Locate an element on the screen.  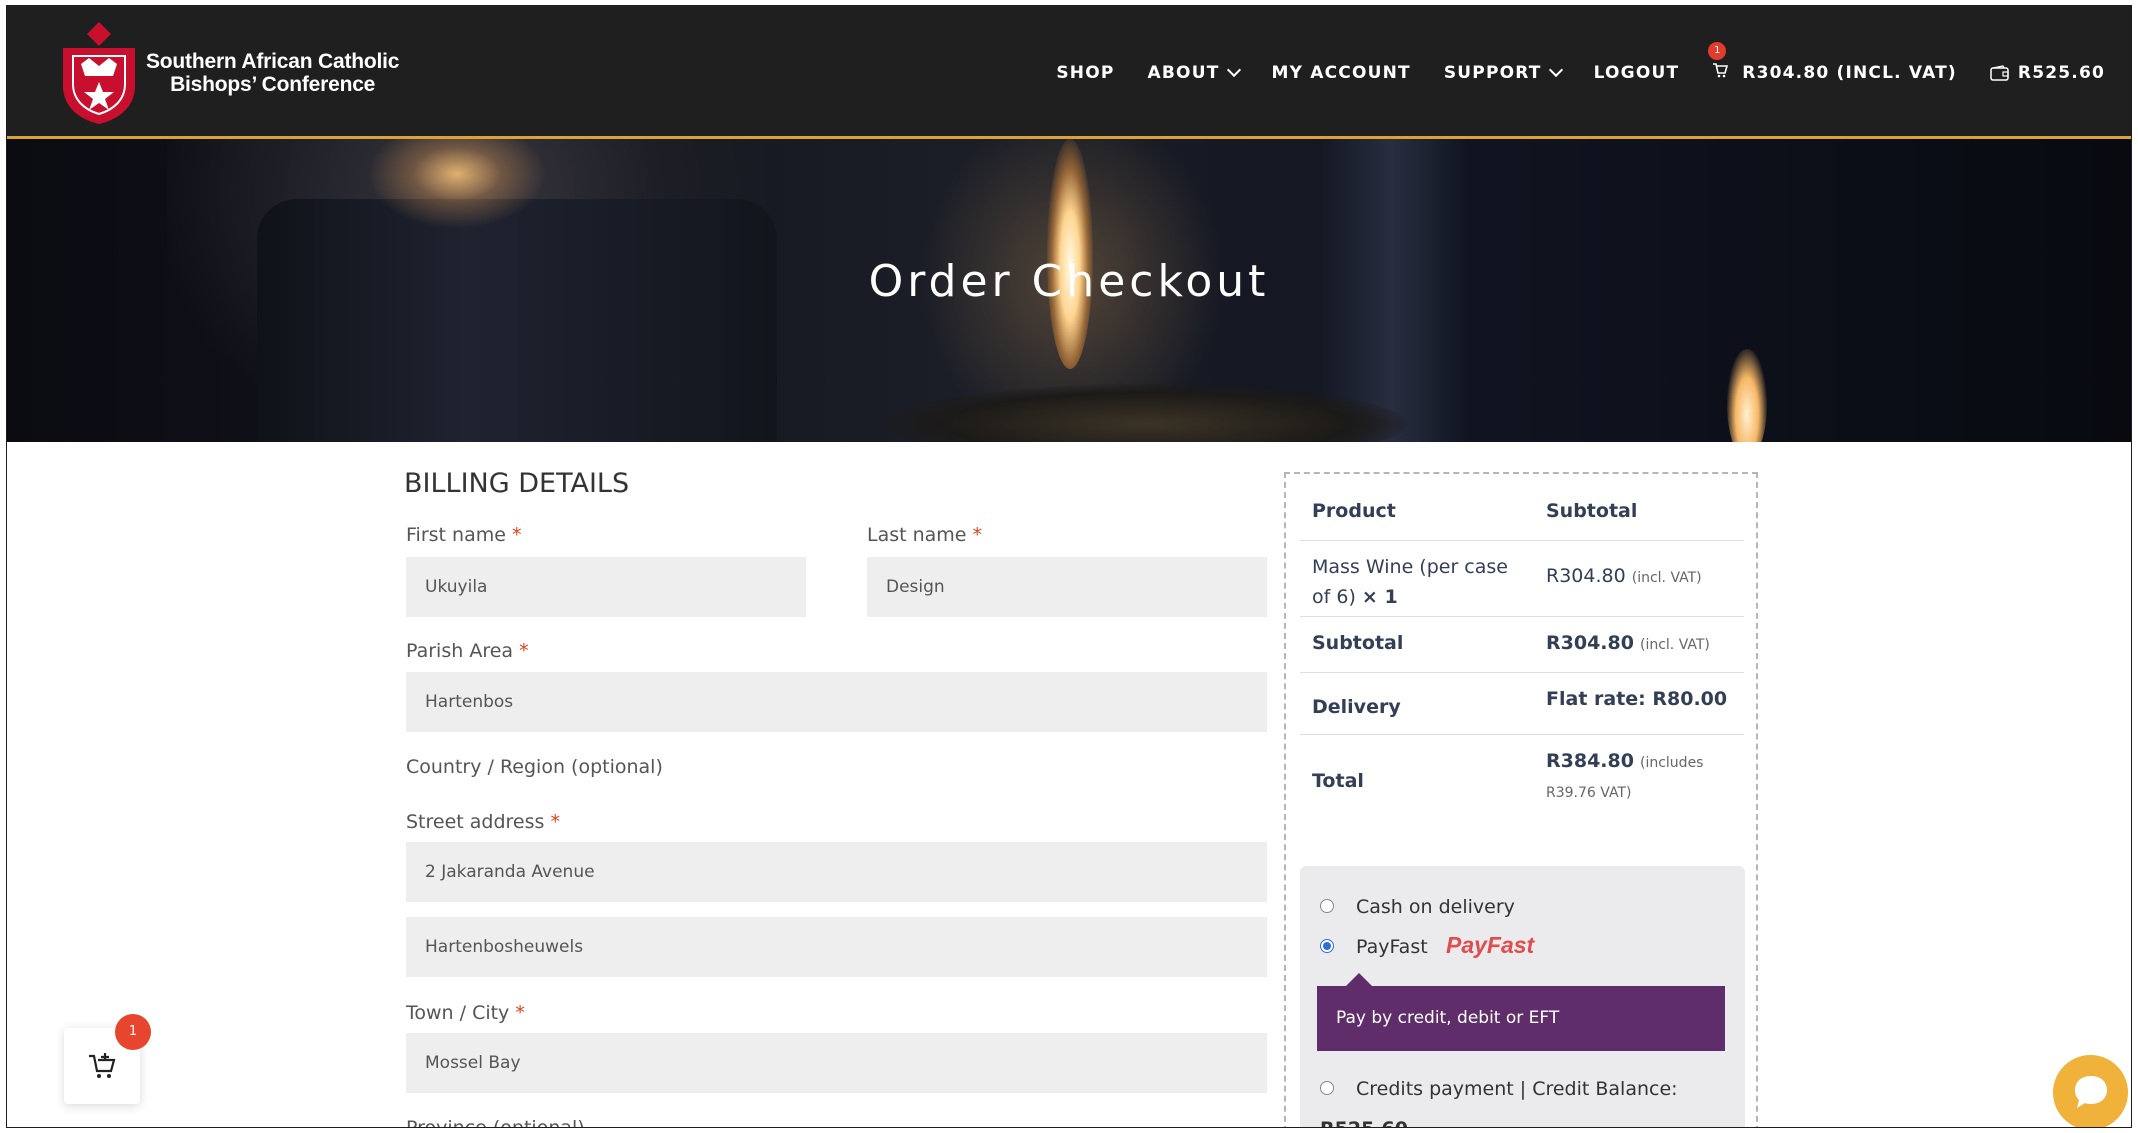
nav-support: SUPPORT is located at coordinates (1503, 72).